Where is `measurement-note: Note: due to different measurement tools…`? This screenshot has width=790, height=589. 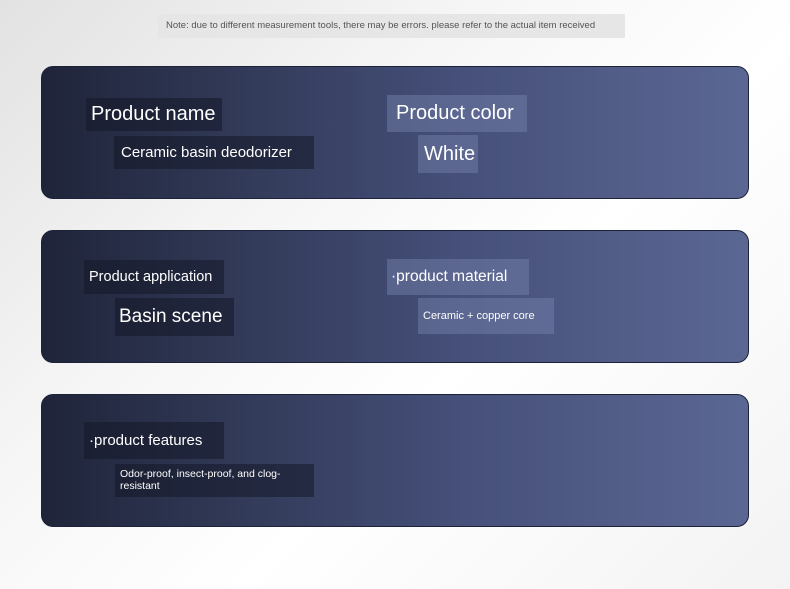
measurement-note: Note: due to different measurement tools… is located at coordinates (391, 26).